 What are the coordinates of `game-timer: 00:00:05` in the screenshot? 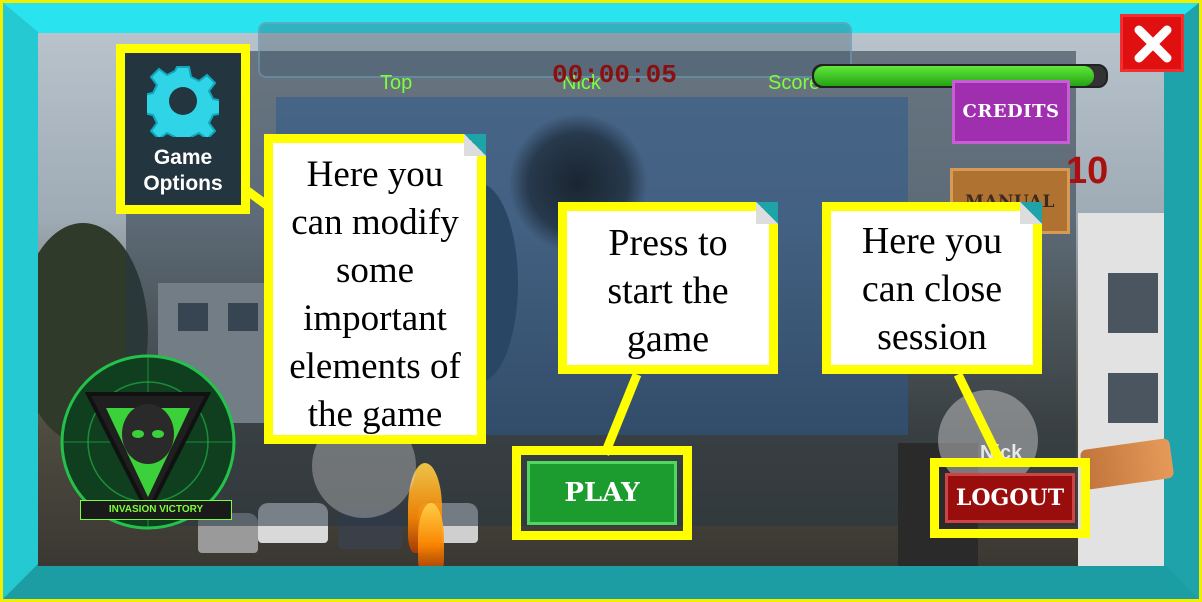 It's located at (614, 75).